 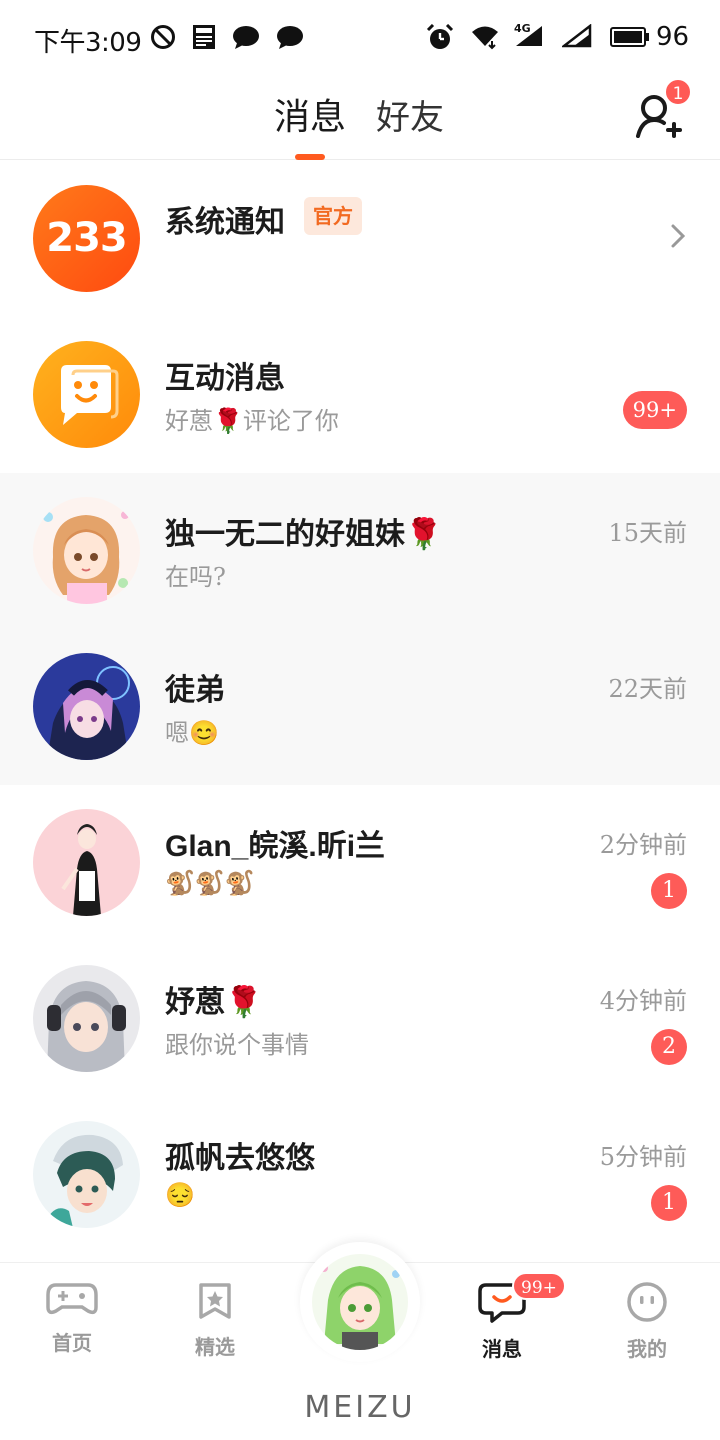 What do you see at coordinates (678, 236) in the screenshot?
I see `chevron-right-icon` at bounding box center [678, 236].